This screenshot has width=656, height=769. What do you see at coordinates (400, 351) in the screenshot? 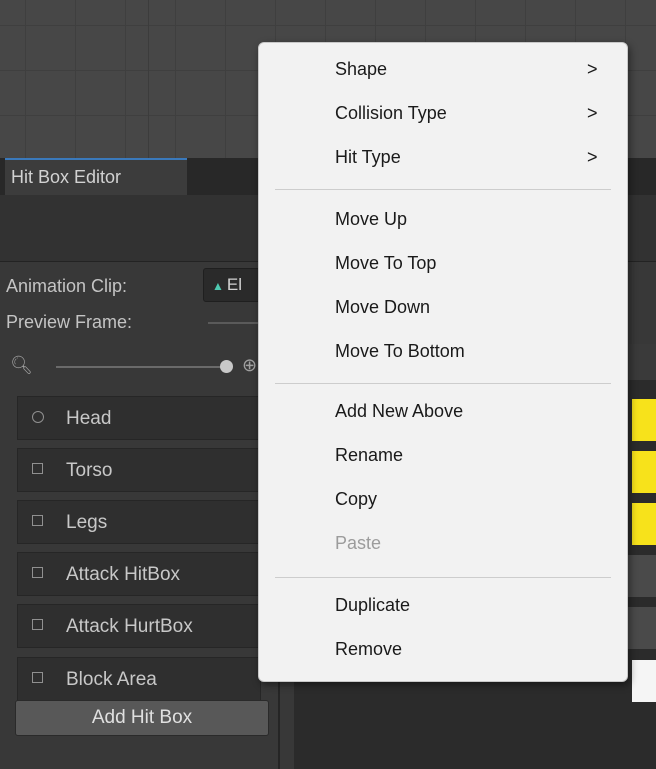
I see `menu-item-move-to-bottom: Move To Bottom` at bounding box center [400, 351].